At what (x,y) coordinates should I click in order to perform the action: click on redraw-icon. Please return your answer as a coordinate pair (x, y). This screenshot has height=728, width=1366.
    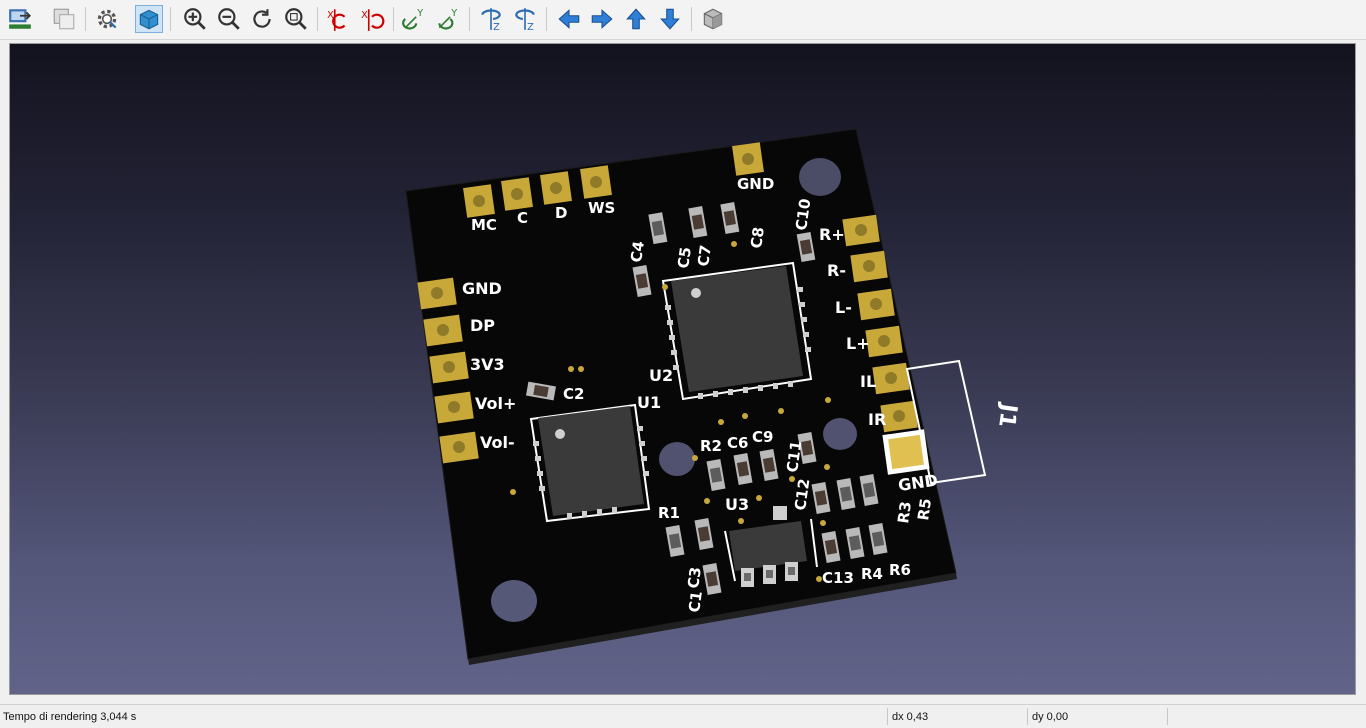
    Looking at the image, I should click on (262, 19).